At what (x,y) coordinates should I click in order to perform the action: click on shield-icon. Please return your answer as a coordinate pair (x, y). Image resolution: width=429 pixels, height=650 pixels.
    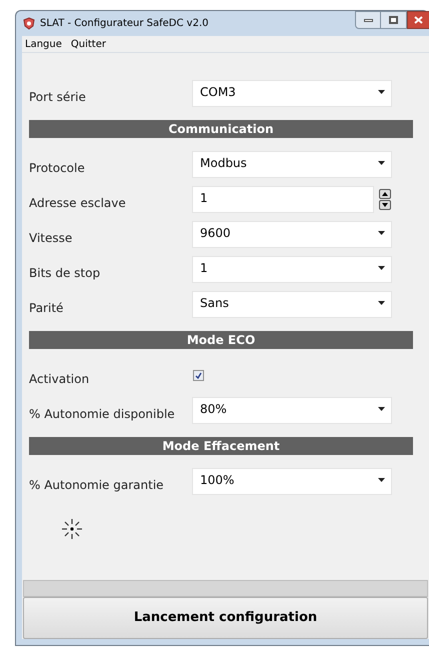
    Looking at the image, I should click on (29, 23).